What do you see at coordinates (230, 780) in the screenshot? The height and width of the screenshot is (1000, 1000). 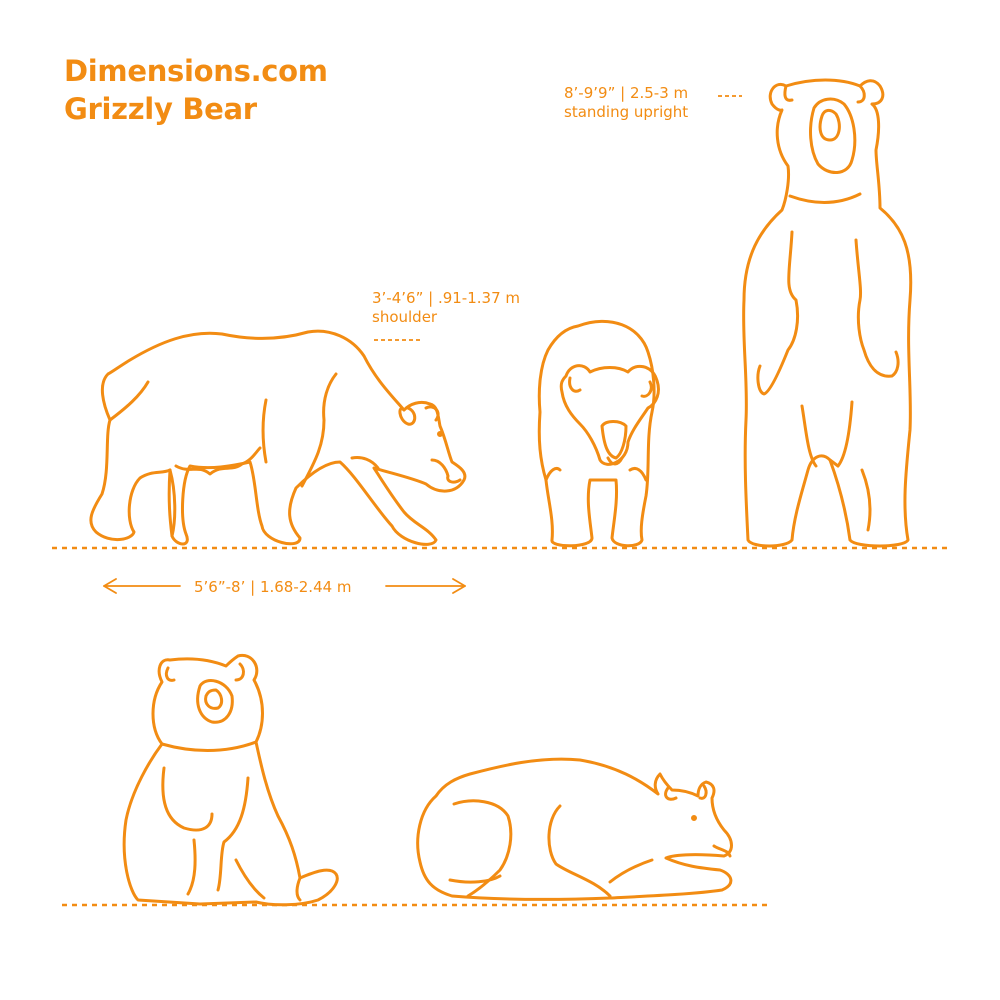 I see `sitting-bear-illustration` at bounding box center [230, 780].